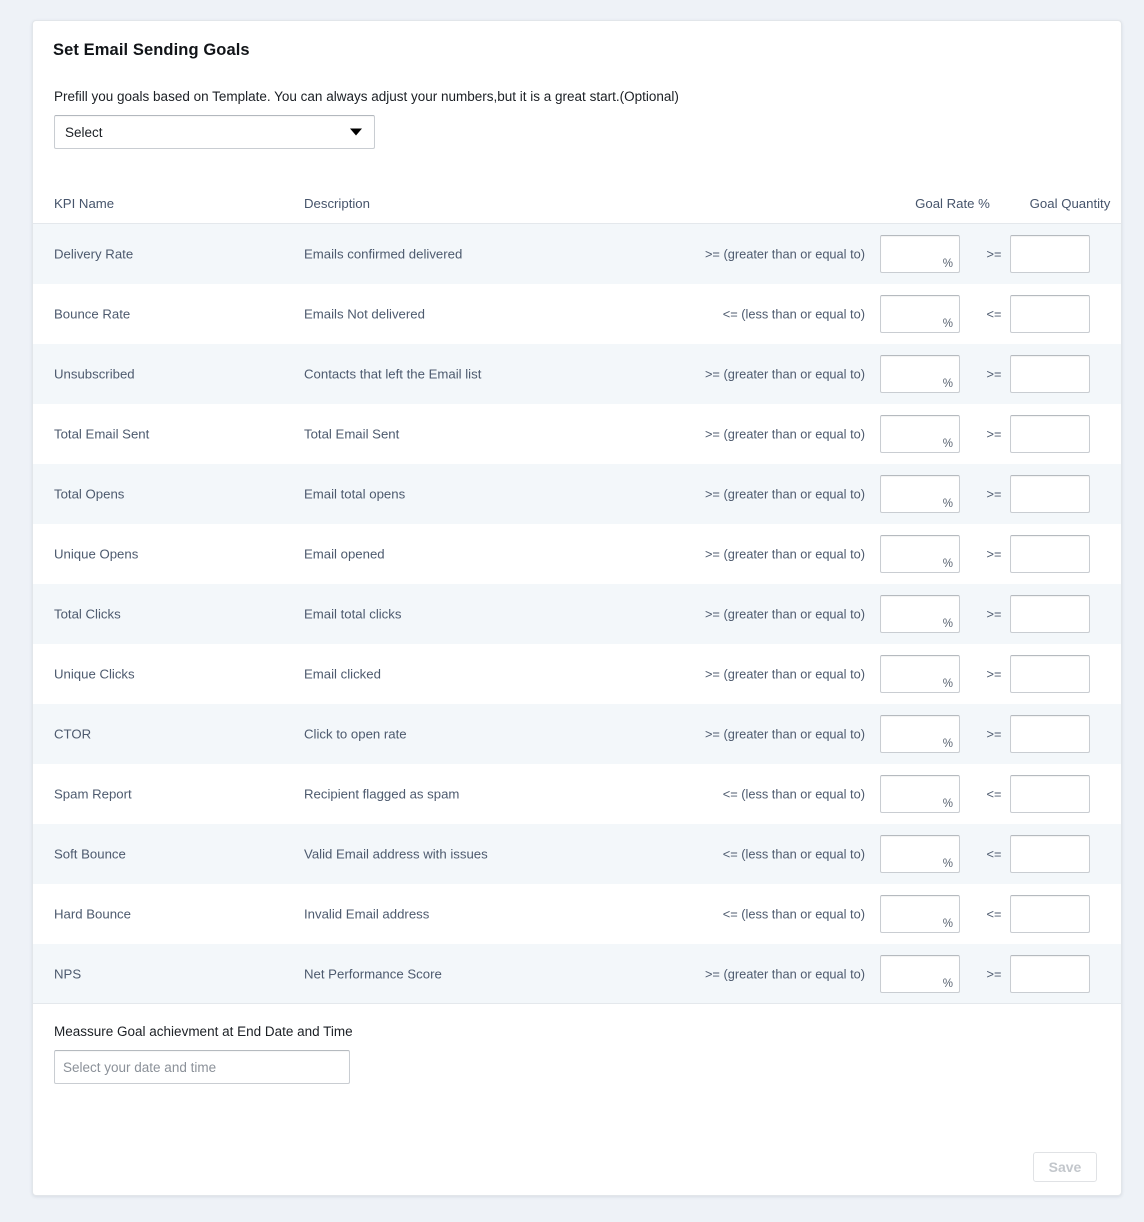 This screenshot has height=1222, width=1144. I want to click on cell-kpi-name: Unsubscribed, so click(94, 374).